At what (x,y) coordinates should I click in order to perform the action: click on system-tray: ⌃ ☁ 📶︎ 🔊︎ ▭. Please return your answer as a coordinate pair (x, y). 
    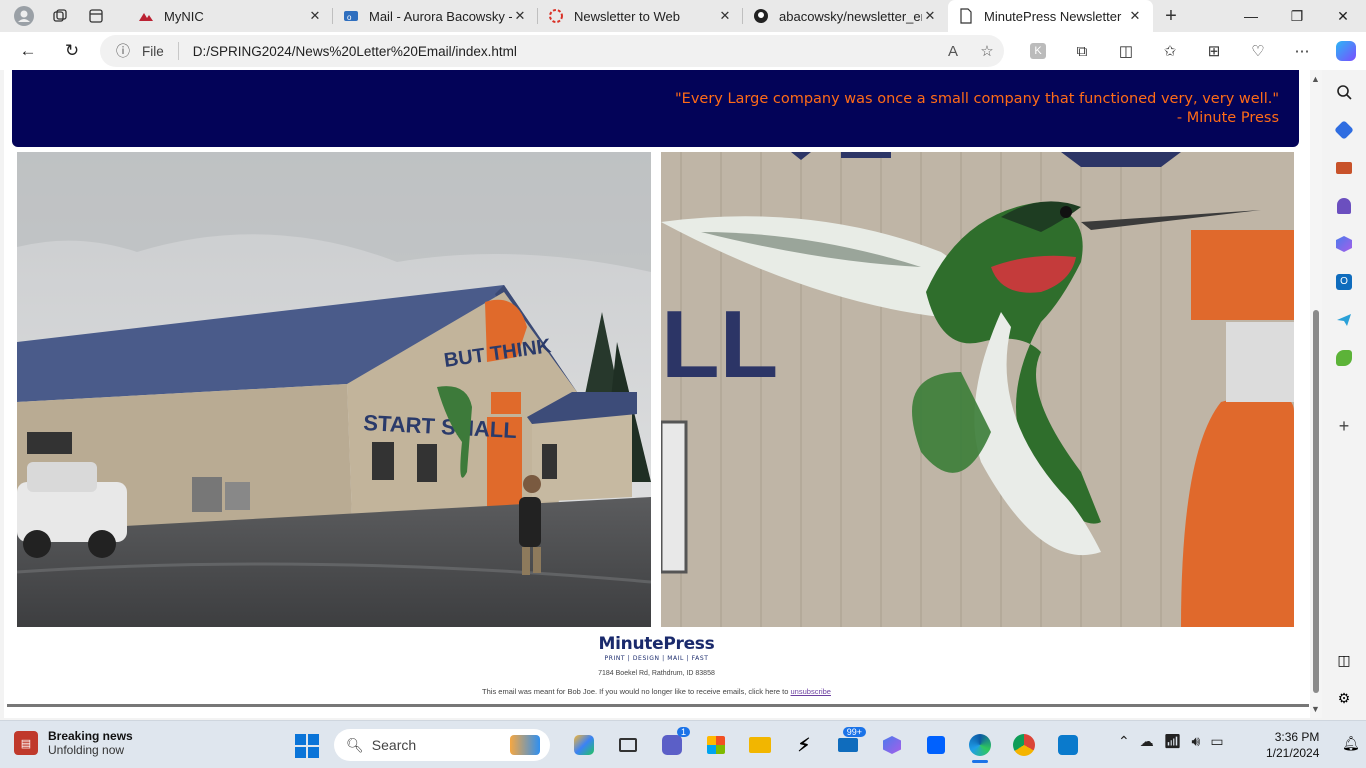
    Looking at the image, I should click on (1171, 741).